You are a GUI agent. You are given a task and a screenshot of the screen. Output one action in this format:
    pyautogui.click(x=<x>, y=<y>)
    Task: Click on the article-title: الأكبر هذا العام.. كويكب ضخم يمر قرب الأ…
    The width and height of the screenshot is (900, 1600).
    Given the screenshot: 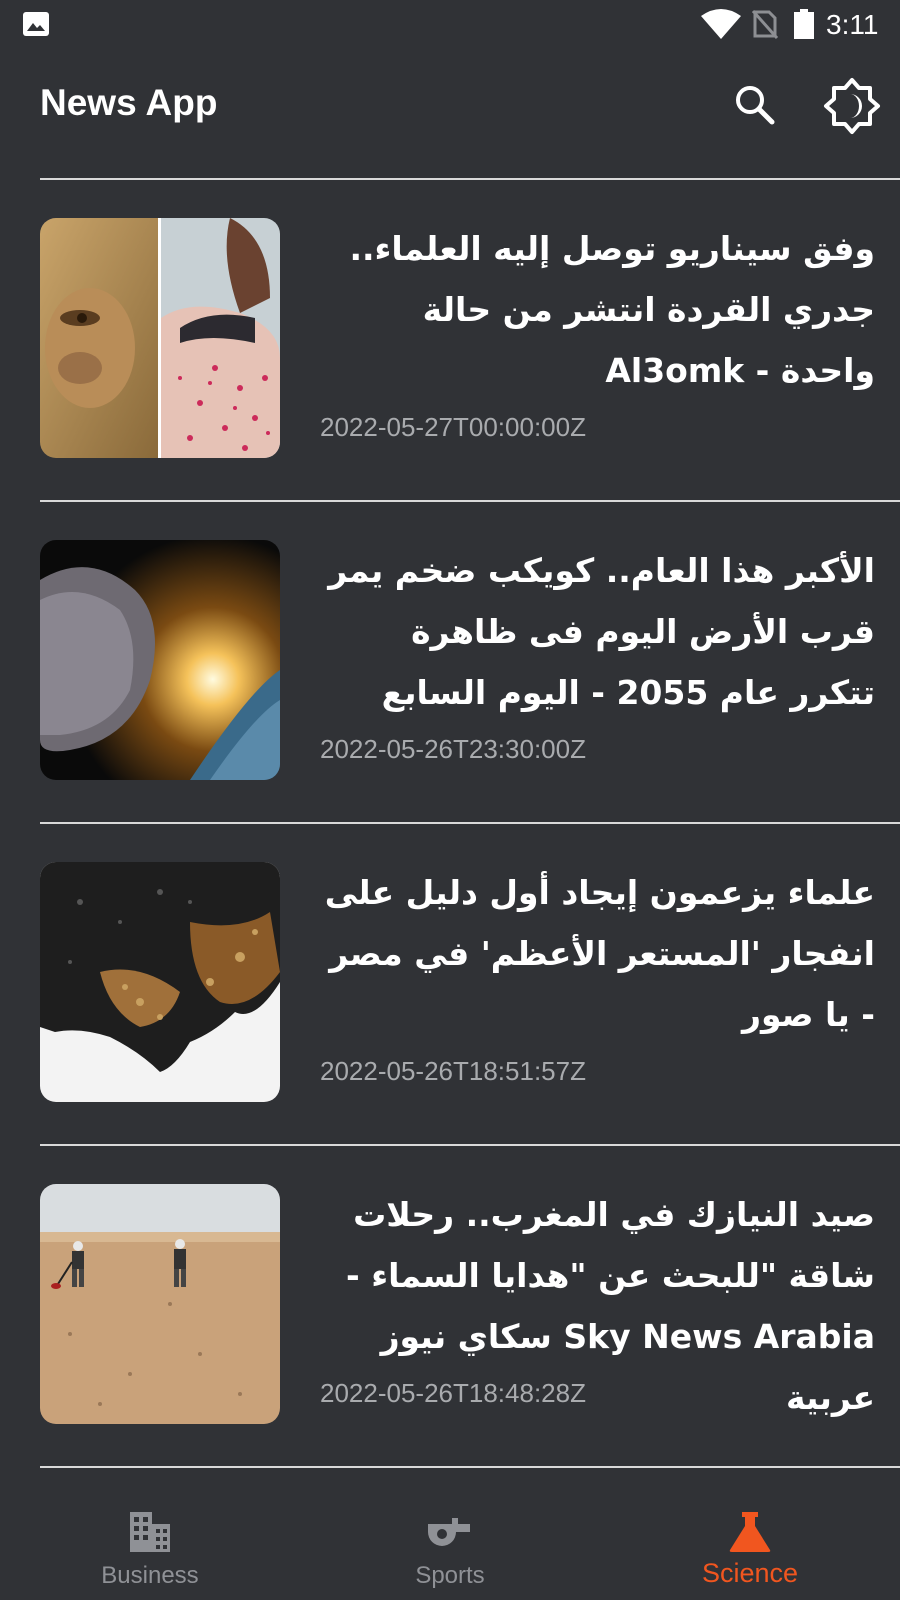 What is the action you would take?
    pyautogui.click(x=601, y=631)
    